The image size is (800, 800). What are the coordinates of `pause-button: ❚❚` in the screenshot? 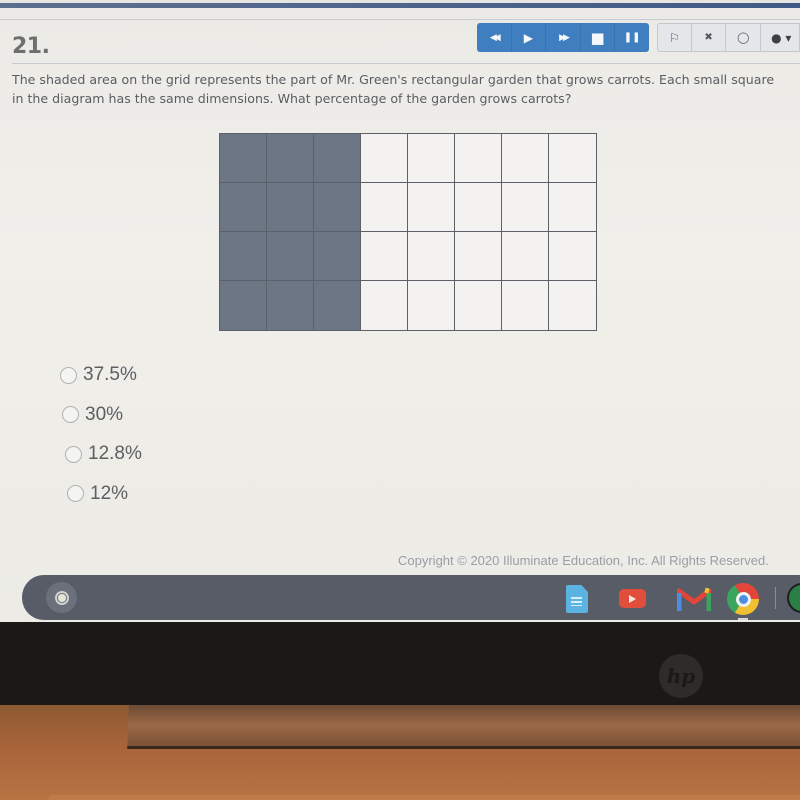 It's located at (632, 37).